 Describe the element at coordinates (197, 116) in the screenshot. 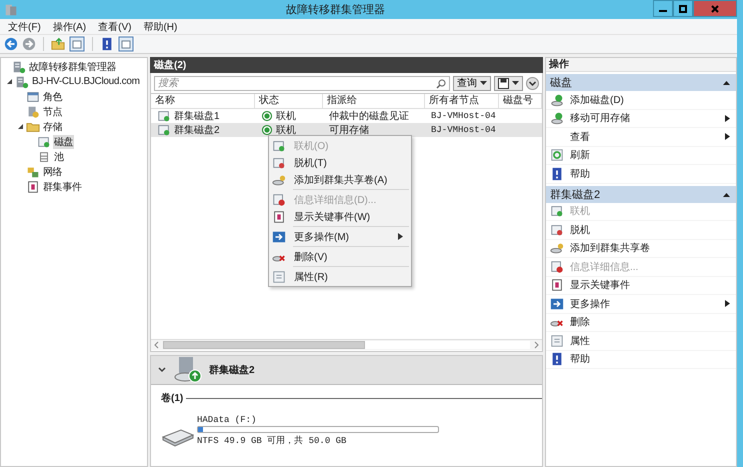

I see `table-cell-text: 群集磁盘1` at that location.